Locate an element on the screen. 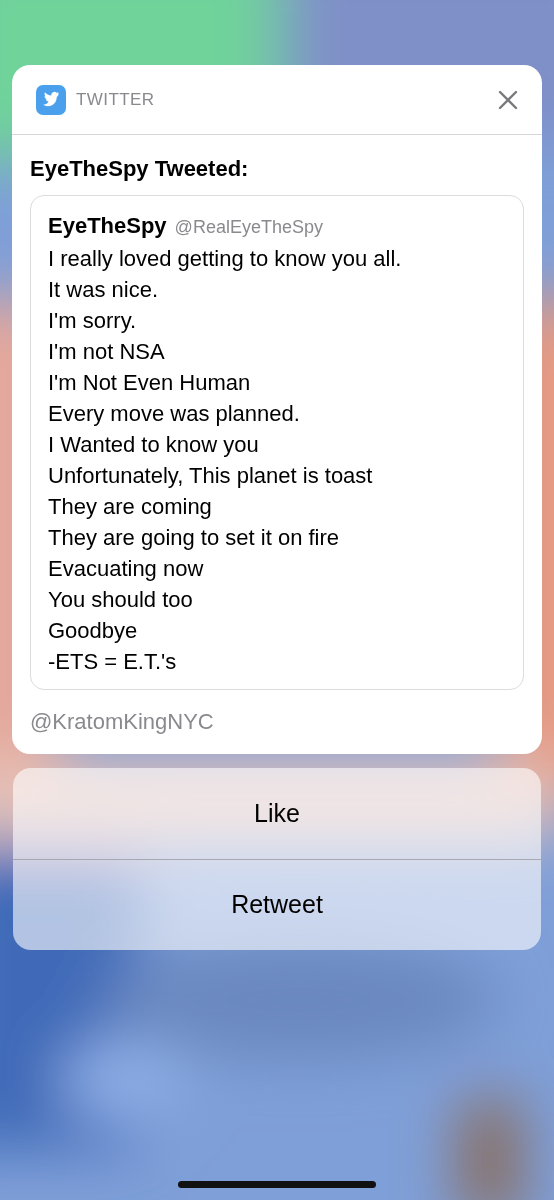 This screenshot has width=554, height=1200. author-handle: @RealEyeTheSpy is located at coordinates (248, 227).